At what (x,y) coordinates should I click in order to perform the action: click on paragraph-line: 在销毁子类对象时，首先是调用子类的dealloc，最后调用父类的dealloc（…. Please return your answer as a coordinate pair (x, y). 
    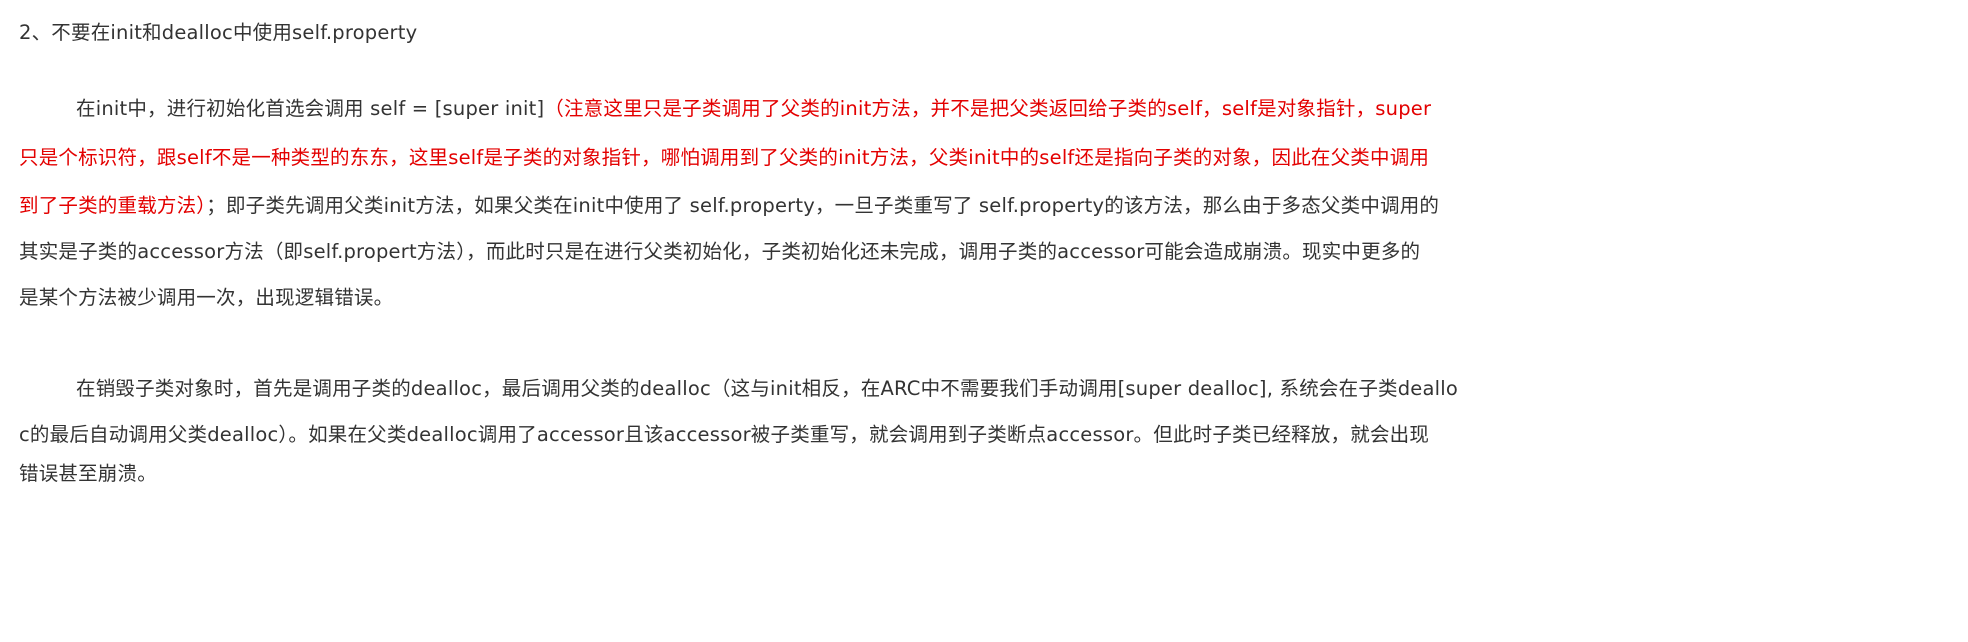
    Looking at the image, I should click on (767, 388).